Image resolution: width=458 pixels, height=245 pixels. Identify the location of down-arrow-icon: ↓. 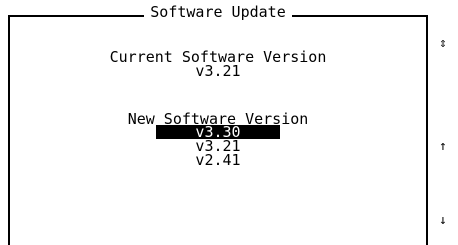
(443, 221).